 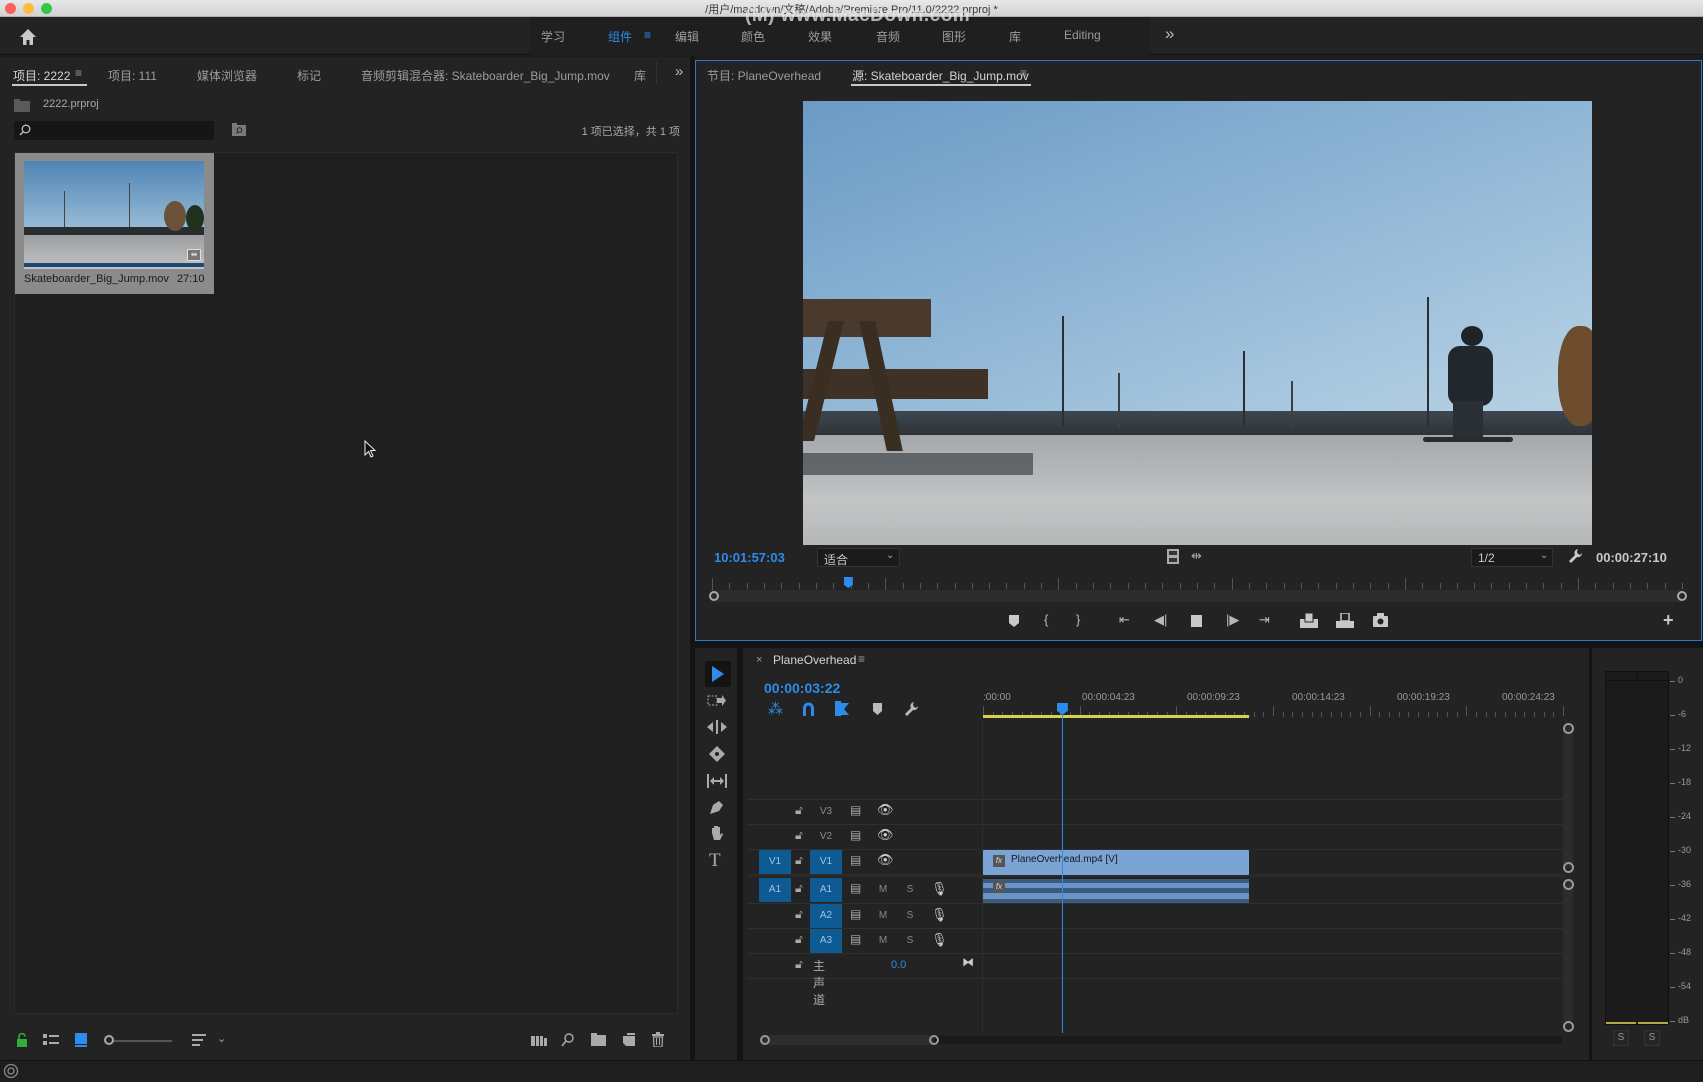 What do you see at coordinates (1575, 556) in the screenshot?
I see `wrench-icon` at bounding box center [1575, 556].